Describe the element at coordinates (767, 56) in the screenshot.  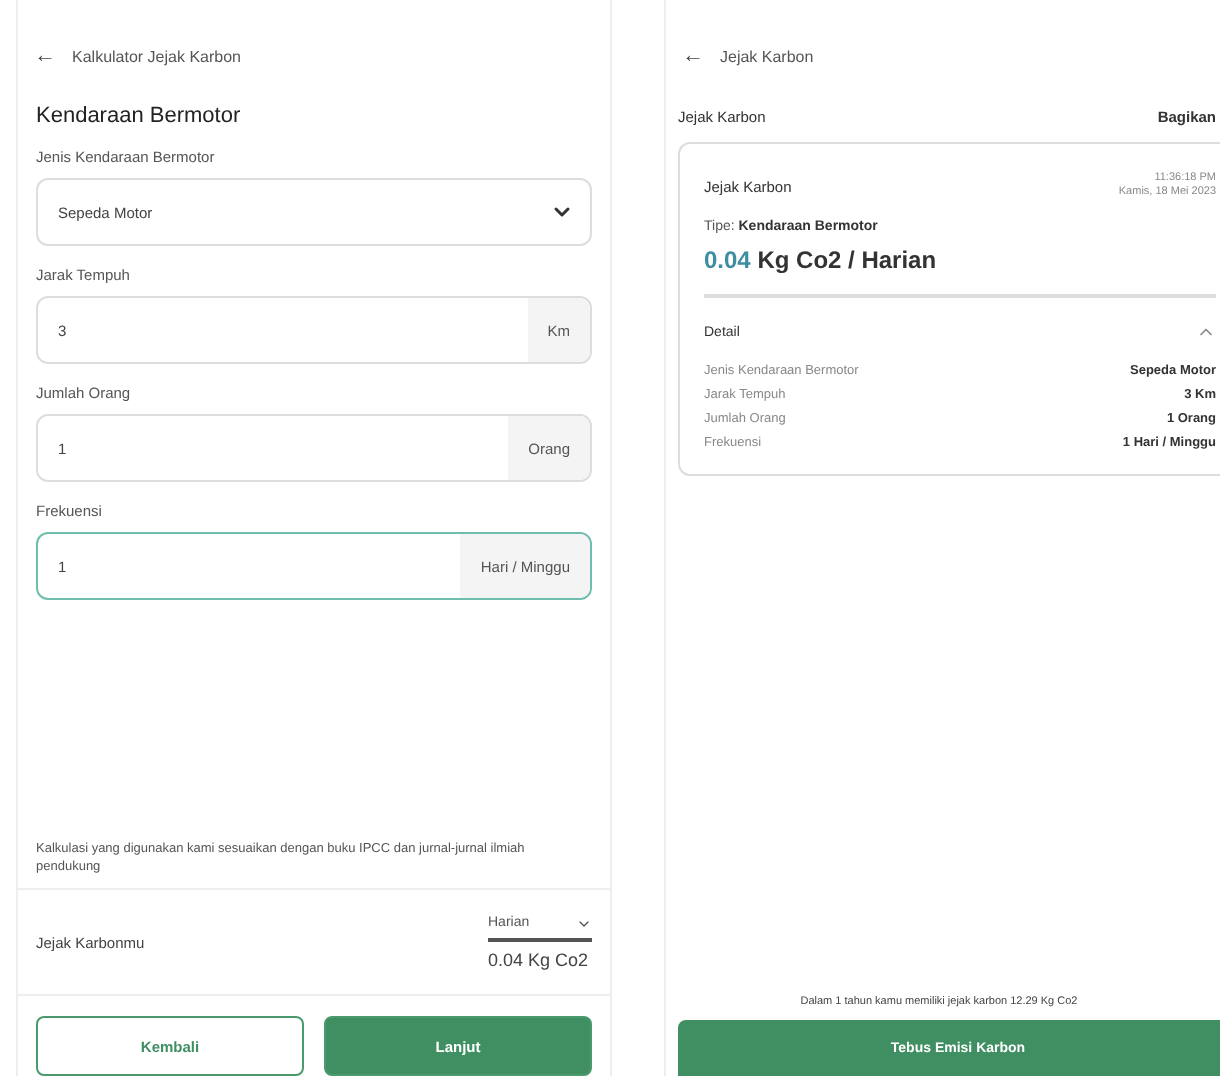
I see `screen-title: Jejak Karbon` at that location.